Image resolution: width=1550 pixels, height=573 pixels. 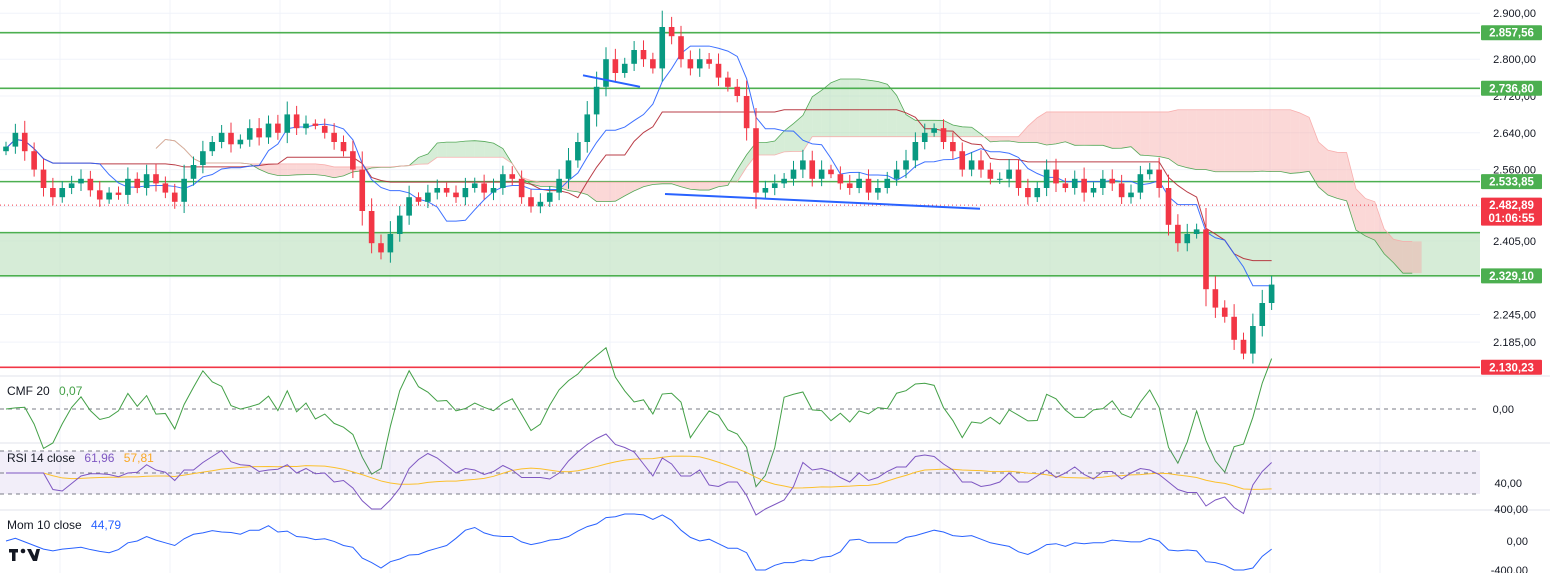 I want to click on trendline, so click(x=611, y=81).